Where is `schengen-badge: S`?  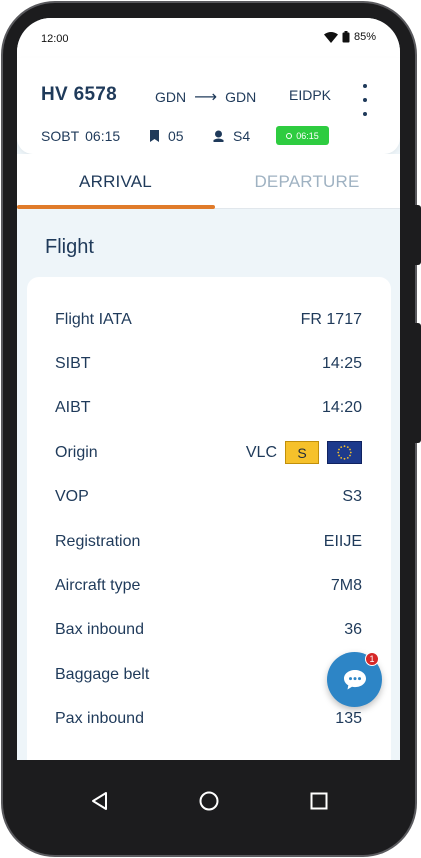 schengen-badge: S is located at coordinates (302, 452).